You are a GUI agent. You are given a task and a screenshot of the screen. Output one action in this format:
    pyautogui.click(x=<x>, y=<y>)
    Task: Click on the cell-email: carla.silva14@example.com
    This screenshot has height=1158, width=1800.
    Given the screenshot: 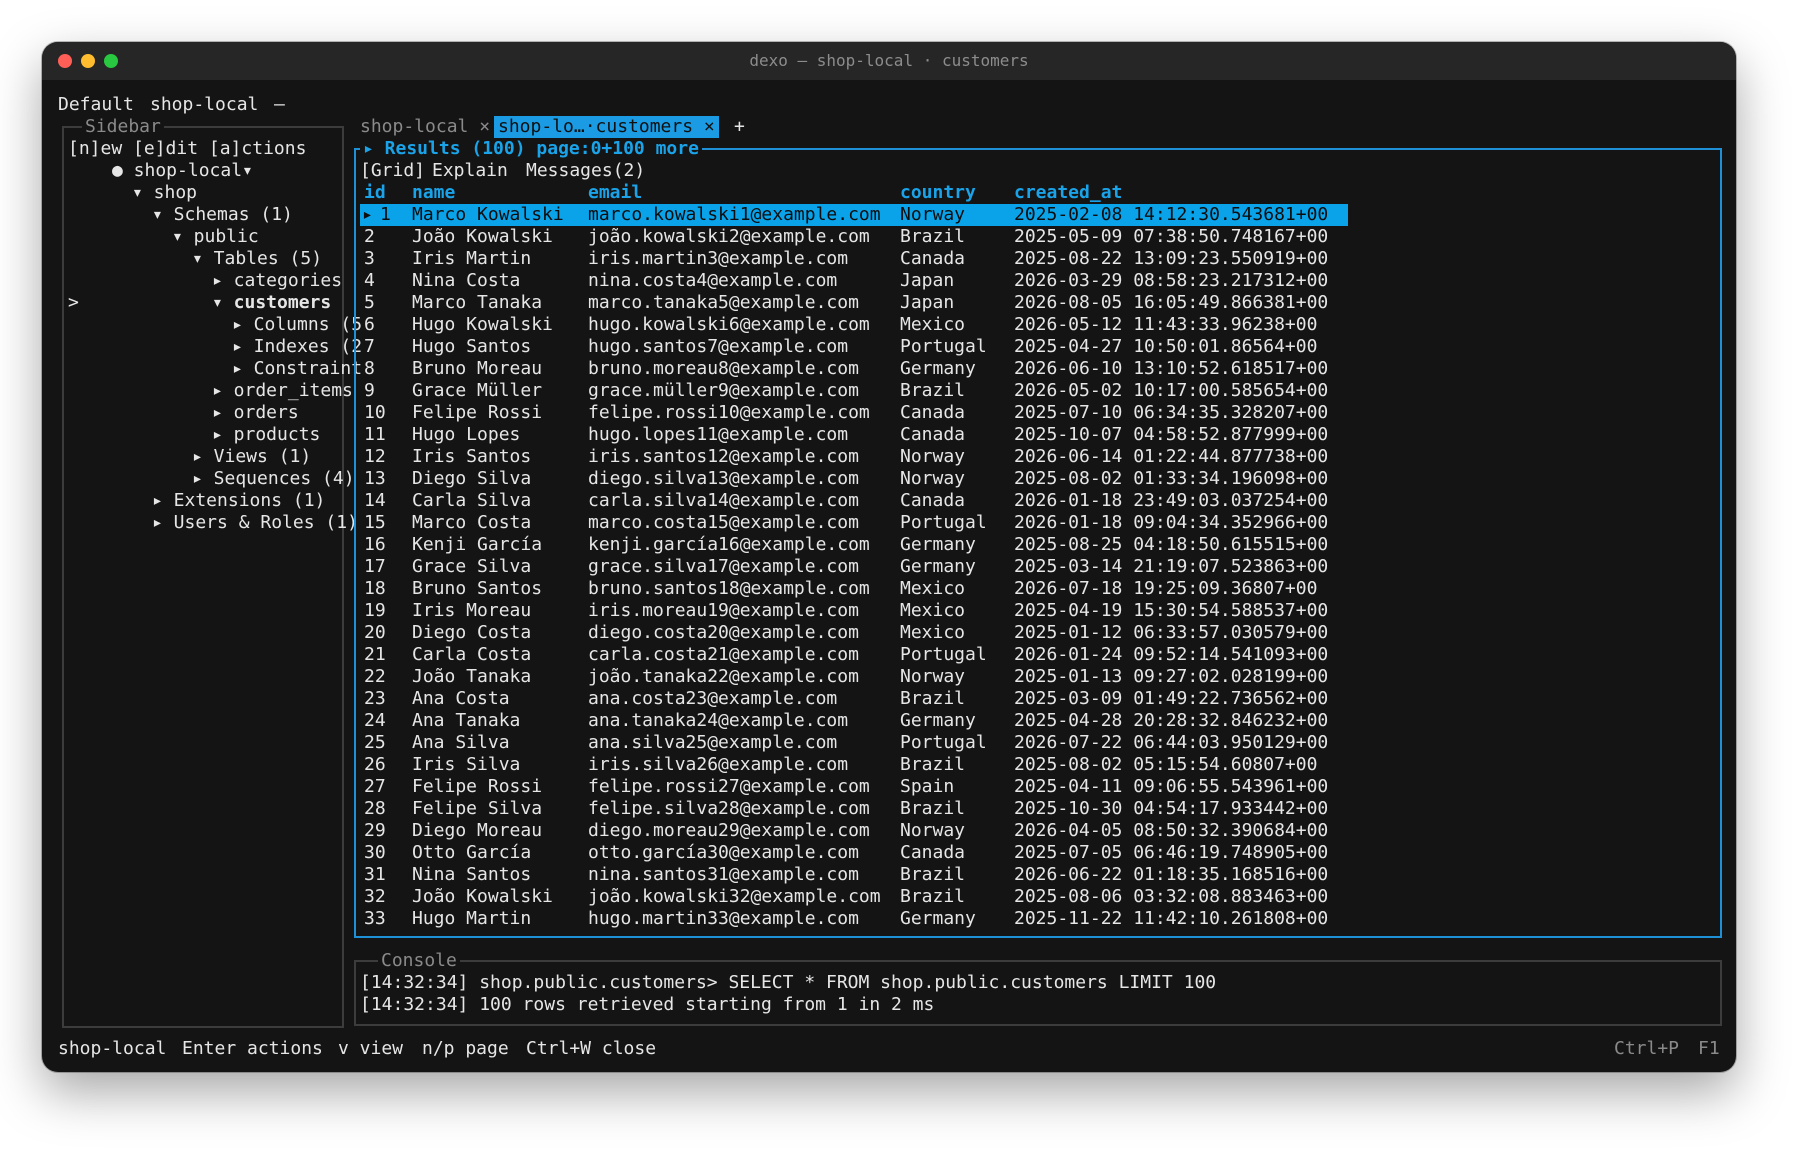 What is the action you would take?
    pyautogui.click(x=723, y=500)
    